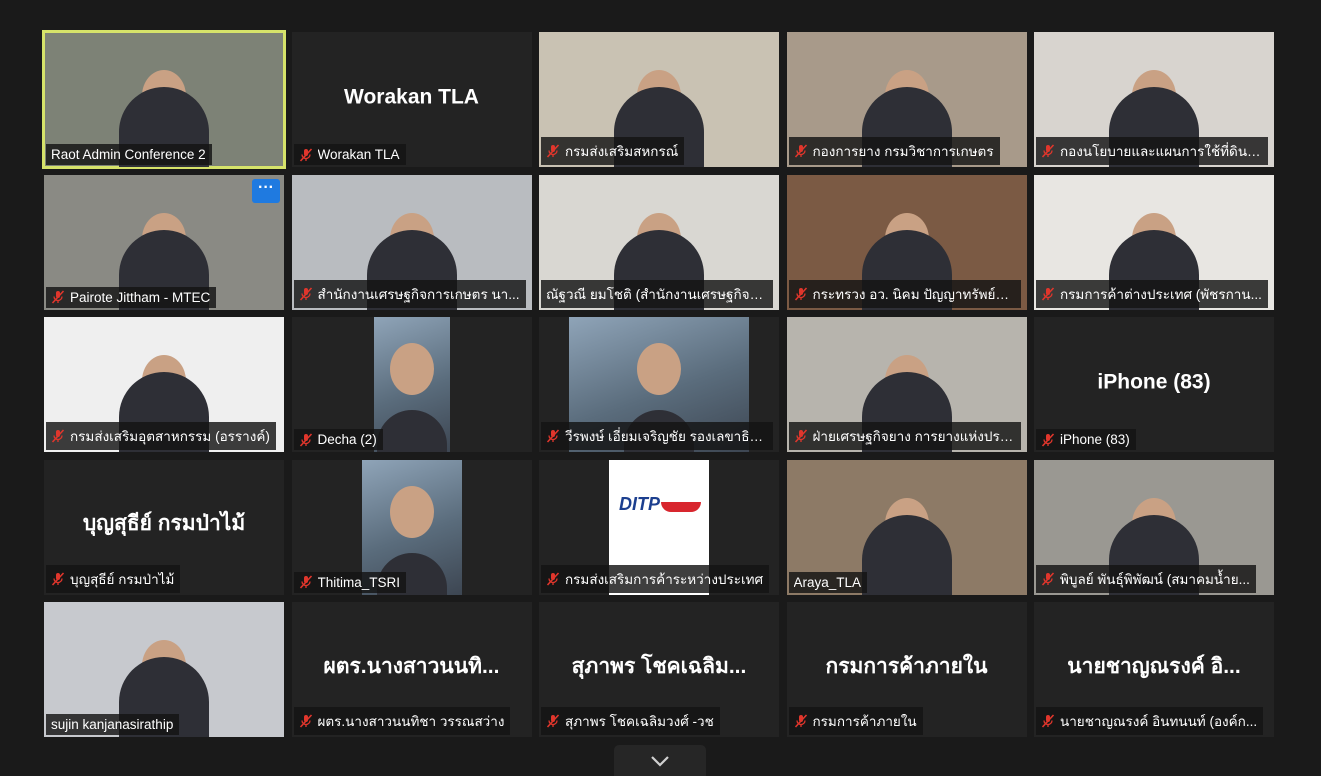 The width and height of the screenshot is (1321, 776). Describe the element at coordinates (639, 721) in the screenshot. I see `participant-name: สุภาพร โชคเฉลิมวงศ์ -วช` at that location.